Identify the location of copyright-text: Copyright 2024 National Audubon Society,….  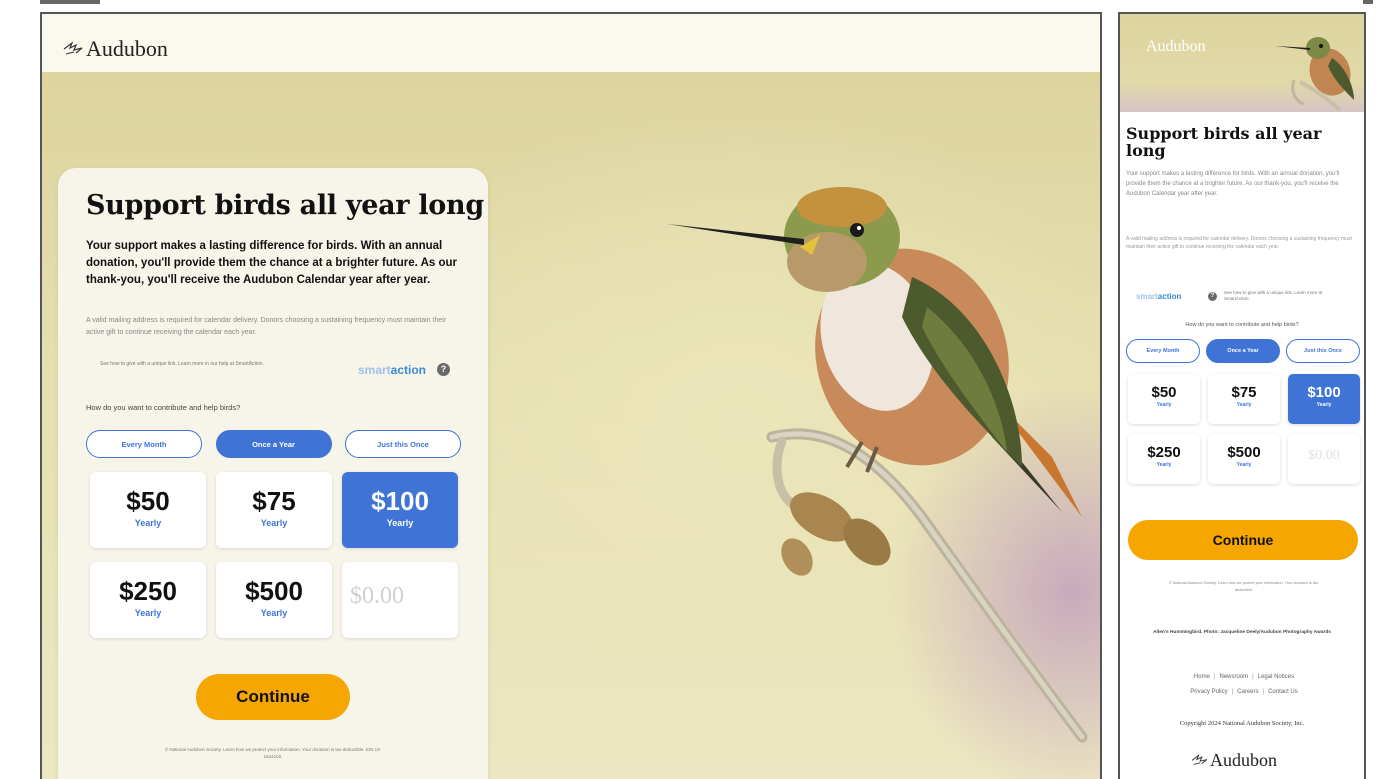
(1242, 723).